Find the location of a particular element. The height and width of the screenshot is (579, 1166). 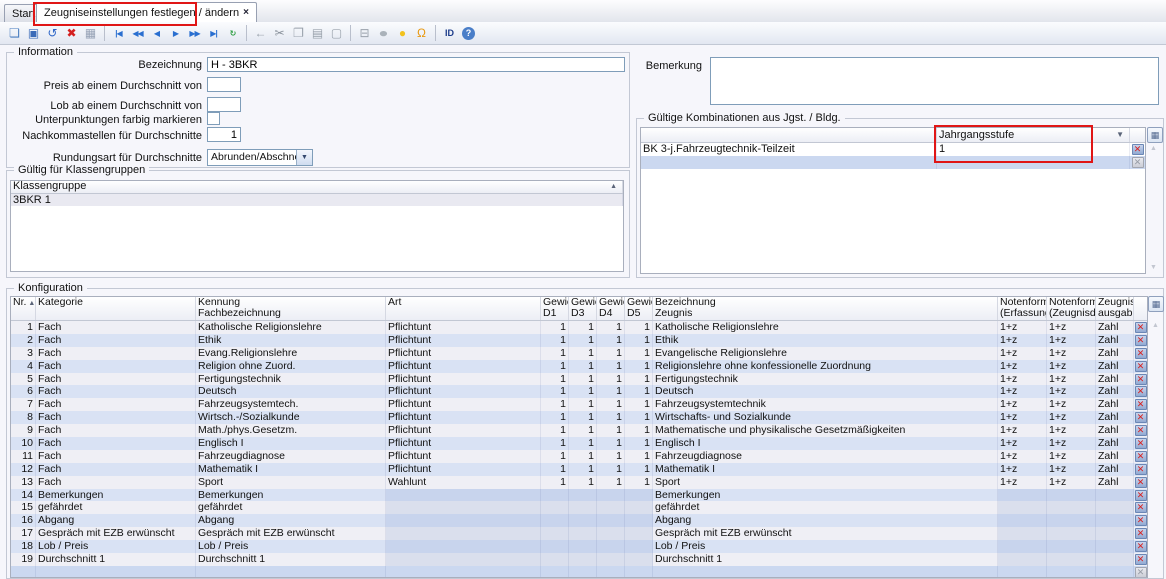

cell-kennung: Fahrzeugdiagnose is located at coordinates (291, 456).